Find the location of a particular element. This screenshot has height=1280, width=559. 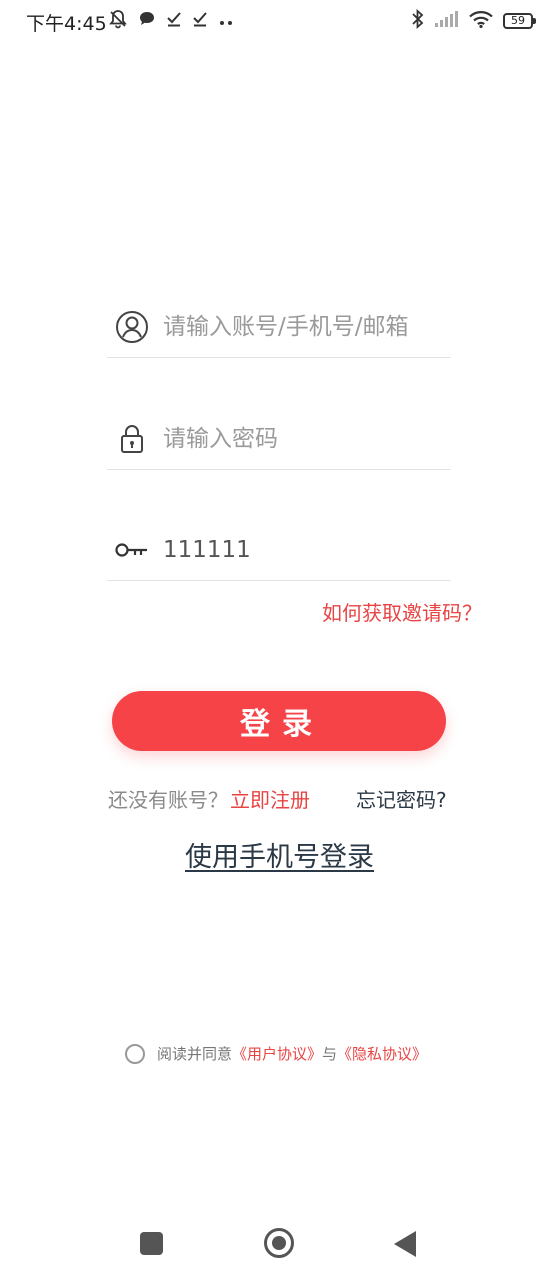

agreement-row: 阅读并同意 《用户协议》 与 《隐私协议》 is located at coordinates (276, 1053).